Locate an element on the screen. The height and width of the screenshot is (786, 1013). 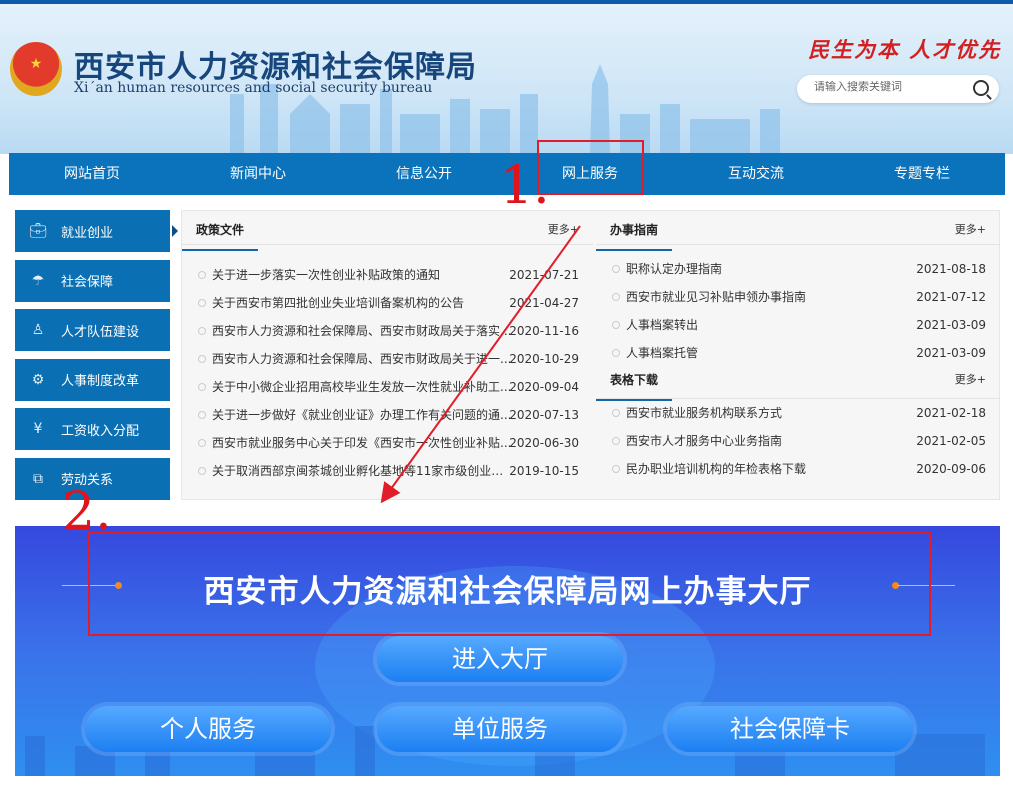
annotation-arrow is located at coordinates (480, 364).